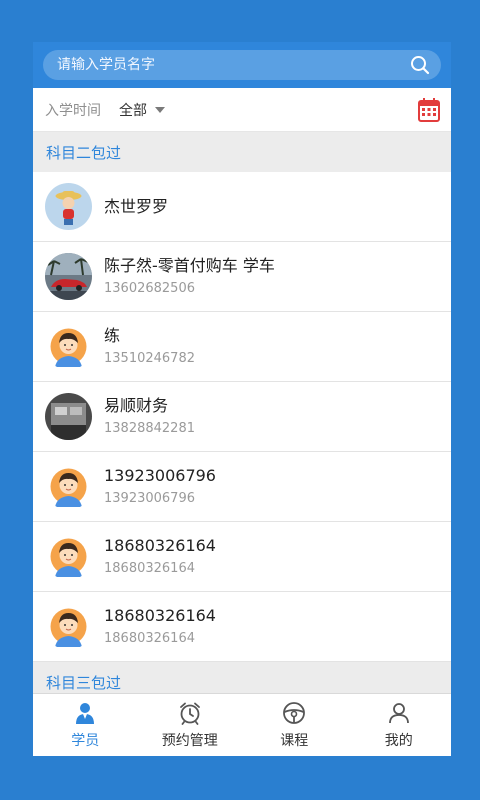 The height and width of the screenshot is (800, 480). Describe the element at coordinates (136, 405) in the screenshot. I see `student-name: 易顺财务` at that location.